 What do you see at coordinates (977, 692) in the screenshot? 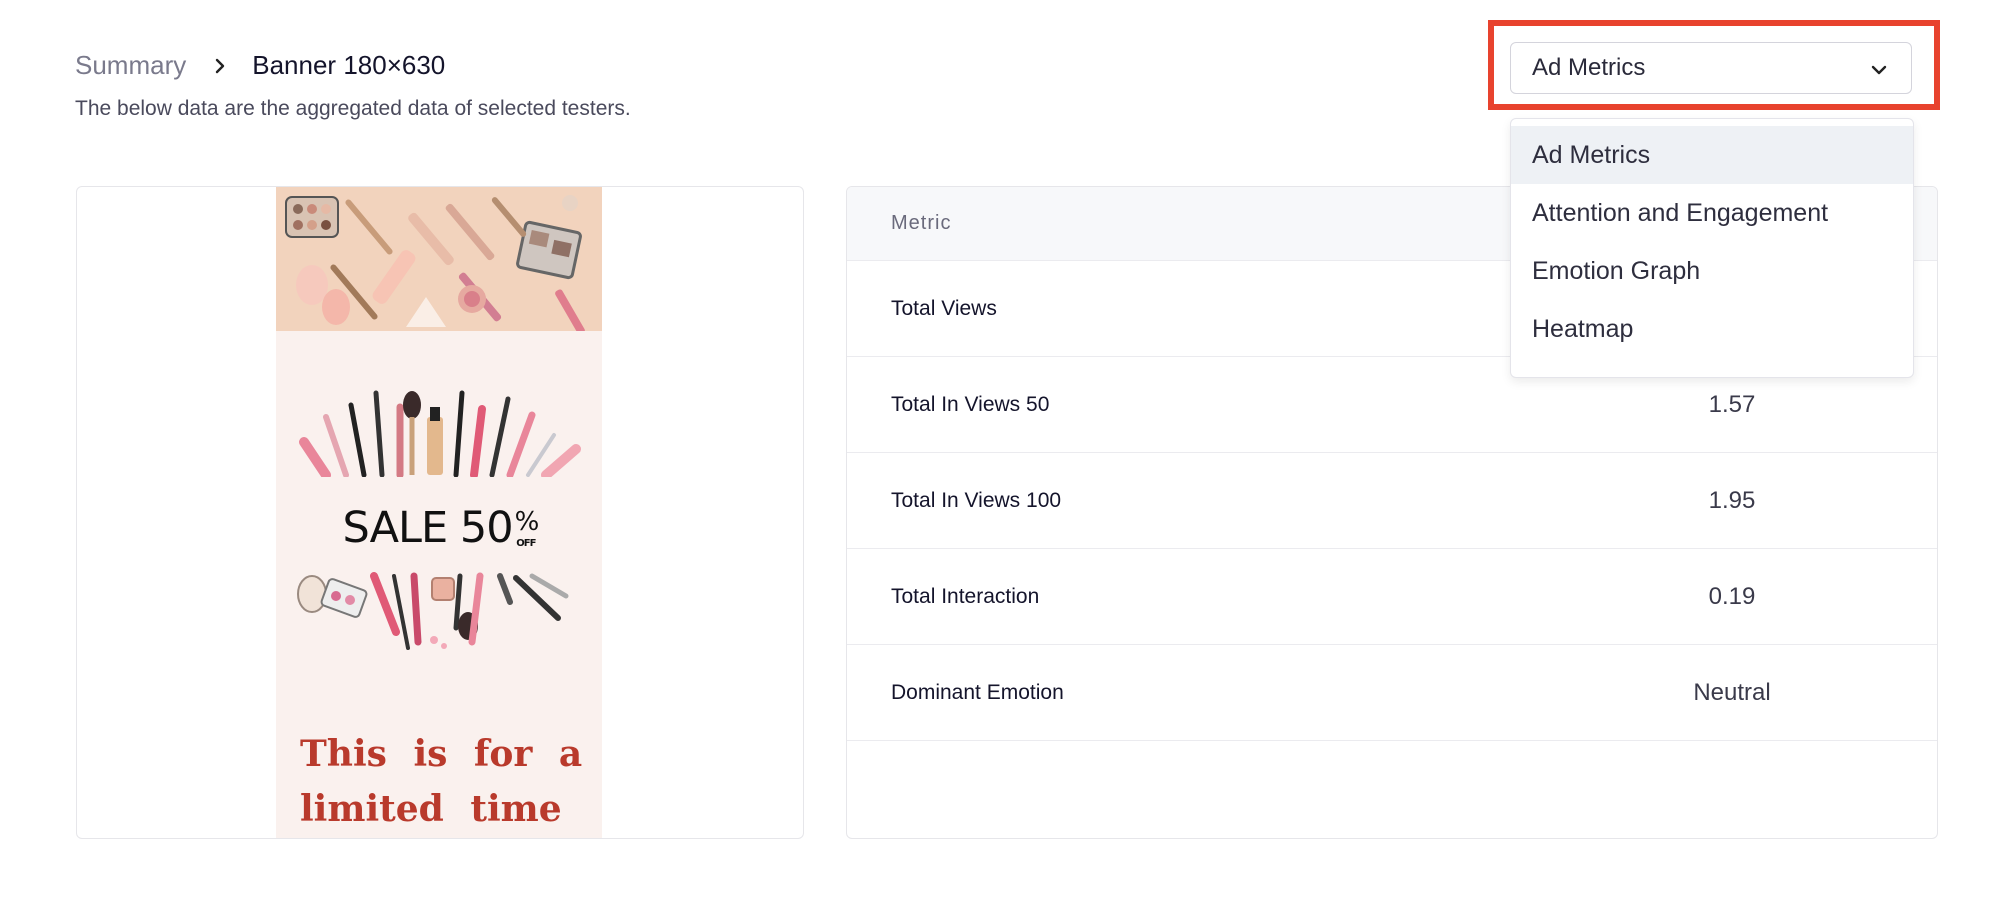
I see `metric-name: Dominant Emotion` at bounding box center [977, 692].